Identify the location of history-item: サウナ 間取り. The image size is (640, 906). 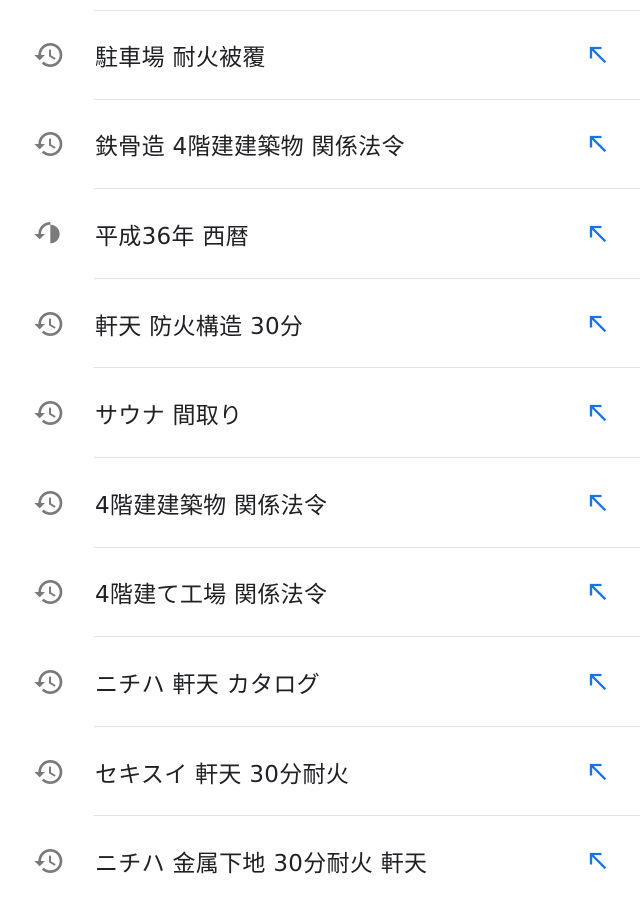
(320, 413).